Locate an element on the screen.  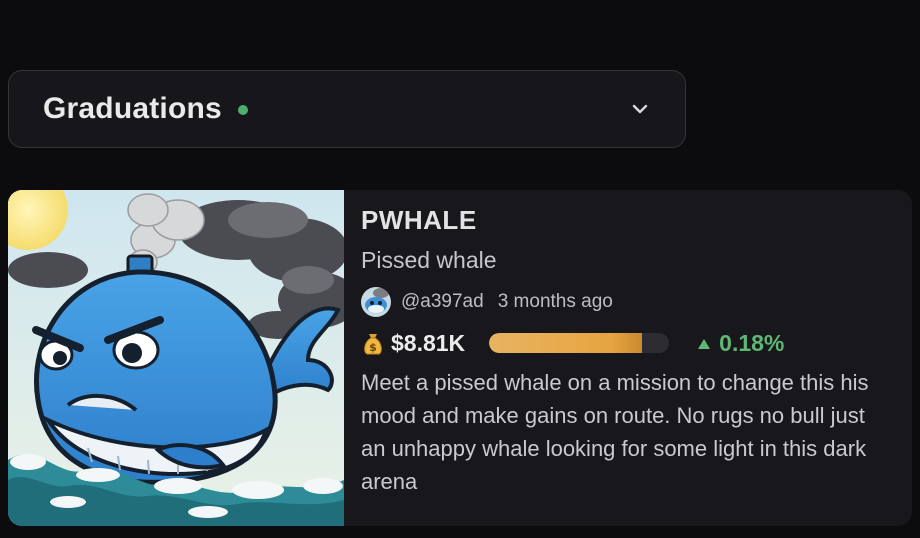
market-cap-value: $8.81K is located at coordinates (428, 342).